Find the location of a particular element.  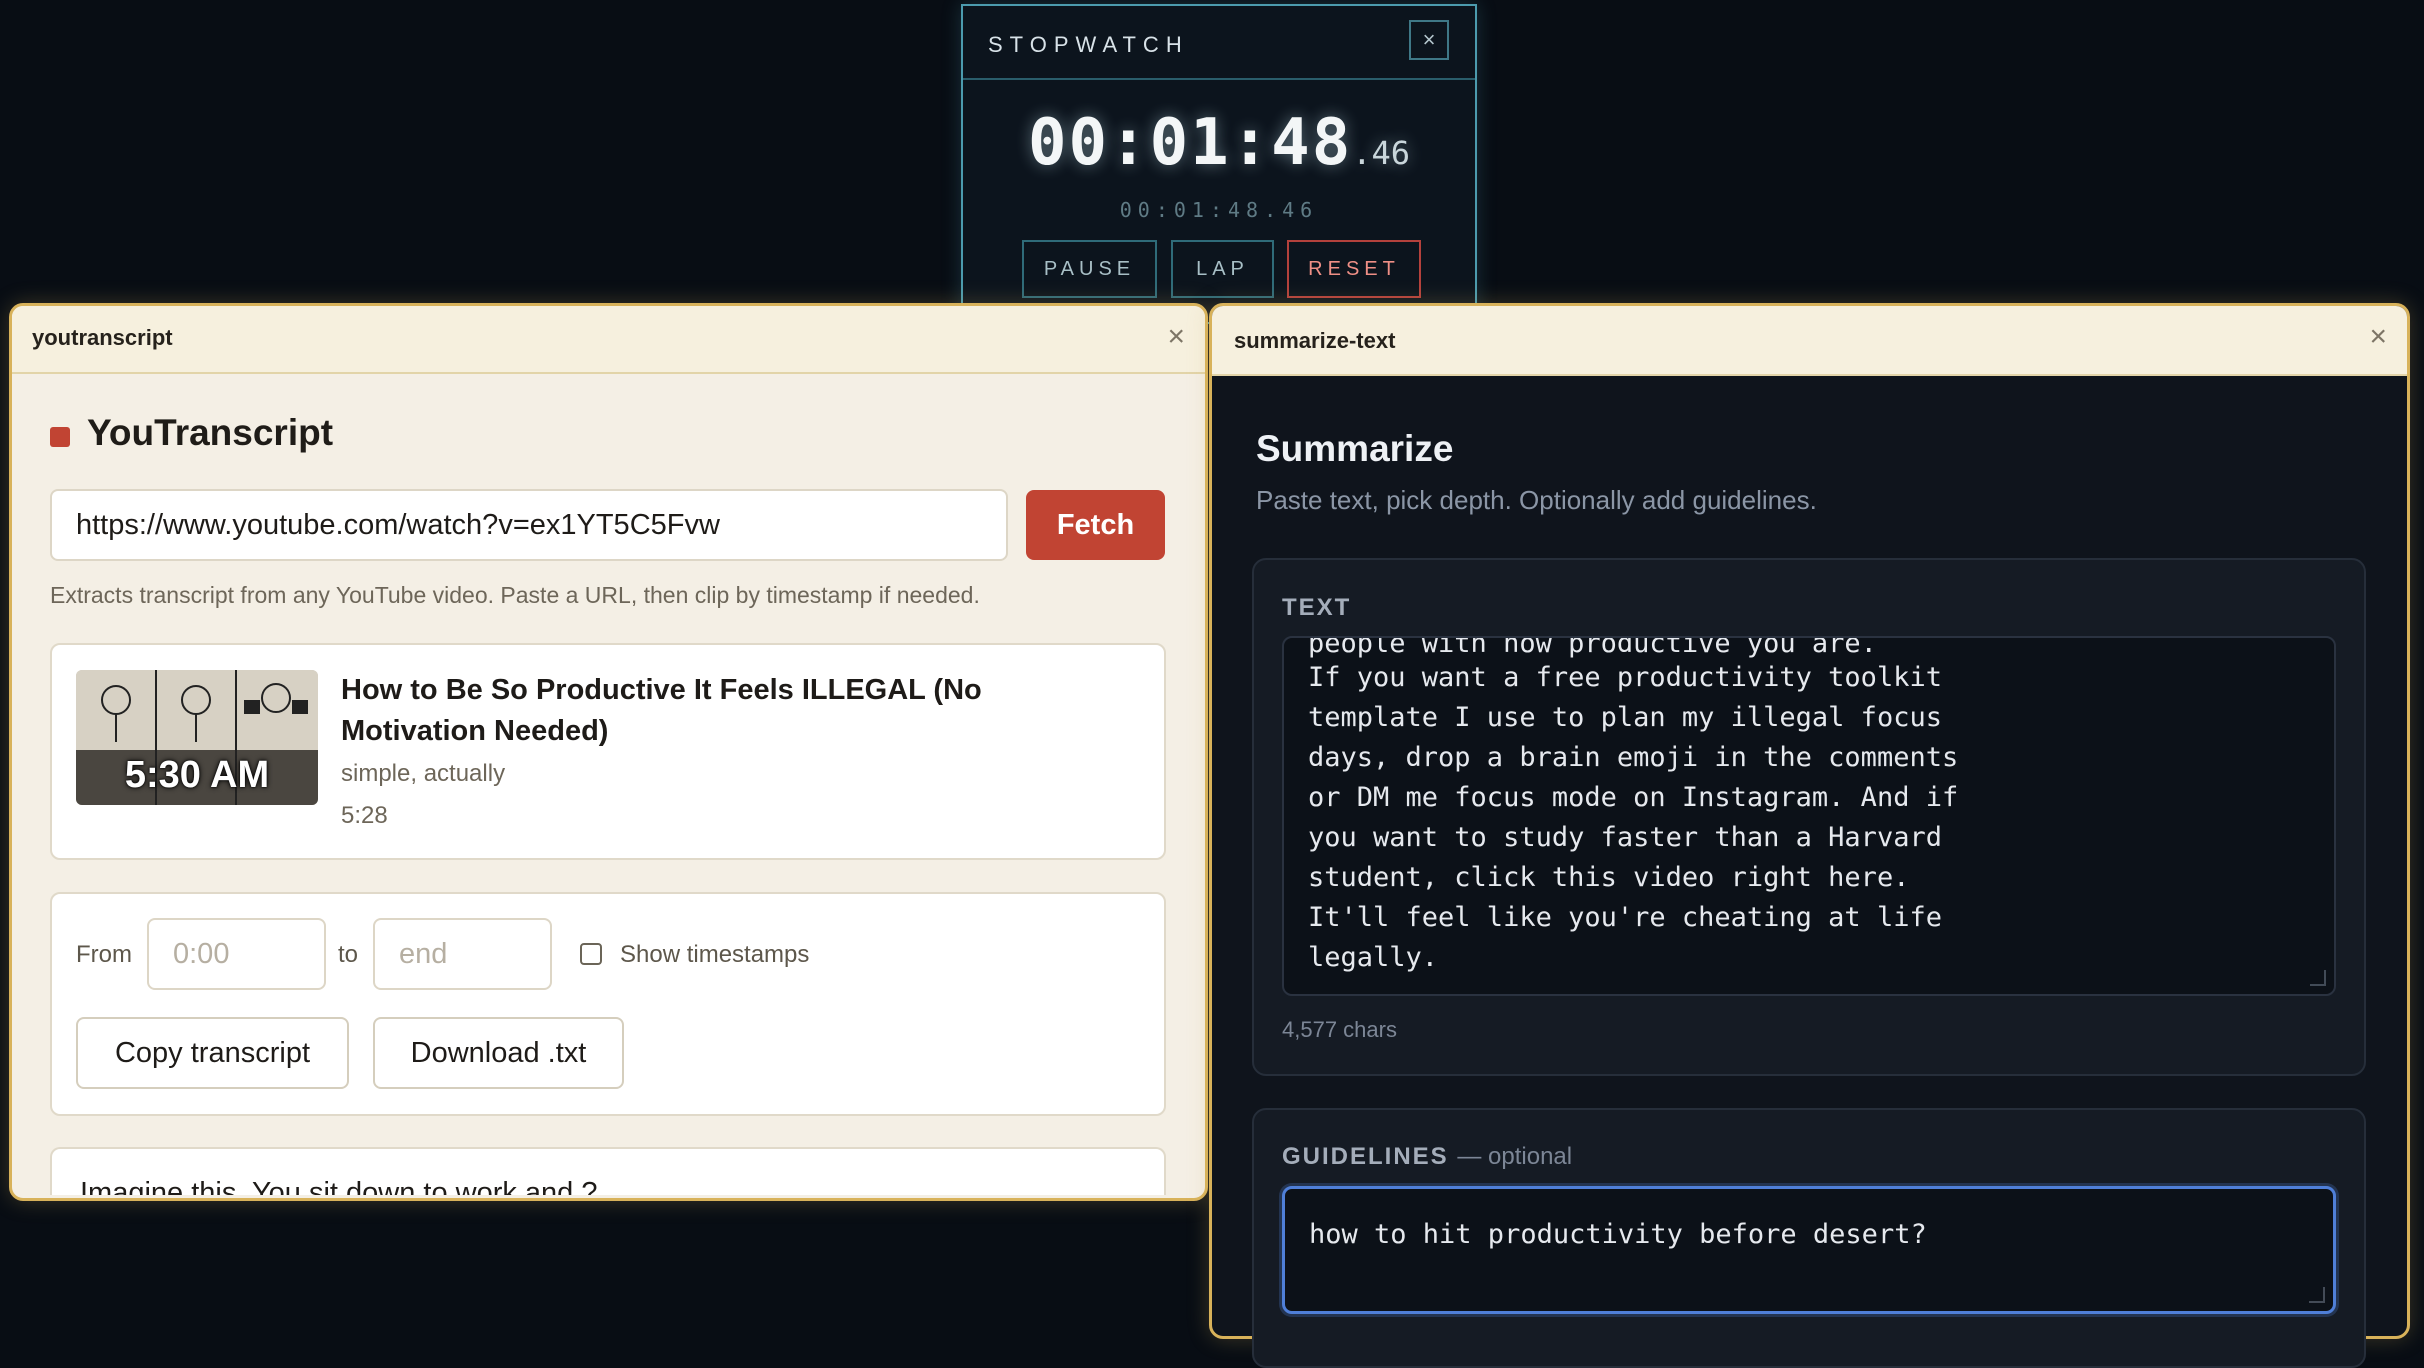

transcript-text: Imagine this. You sit down to work and ? is located at coordinates (339, 1186).